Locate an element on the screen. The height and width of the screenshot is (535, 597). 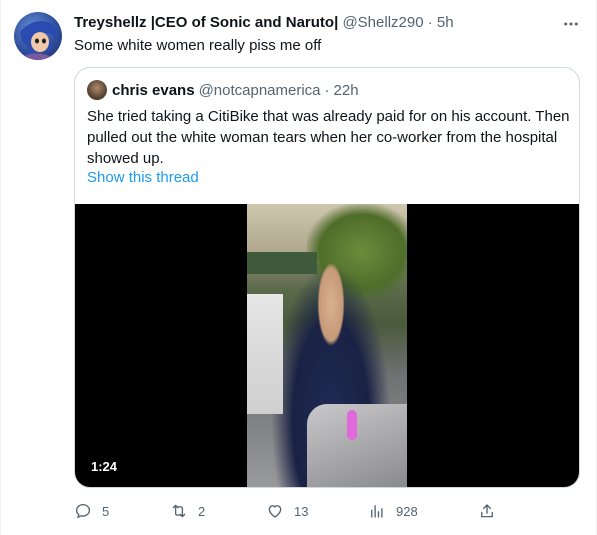
views-chart-icon is located at coordinates (377, 511).